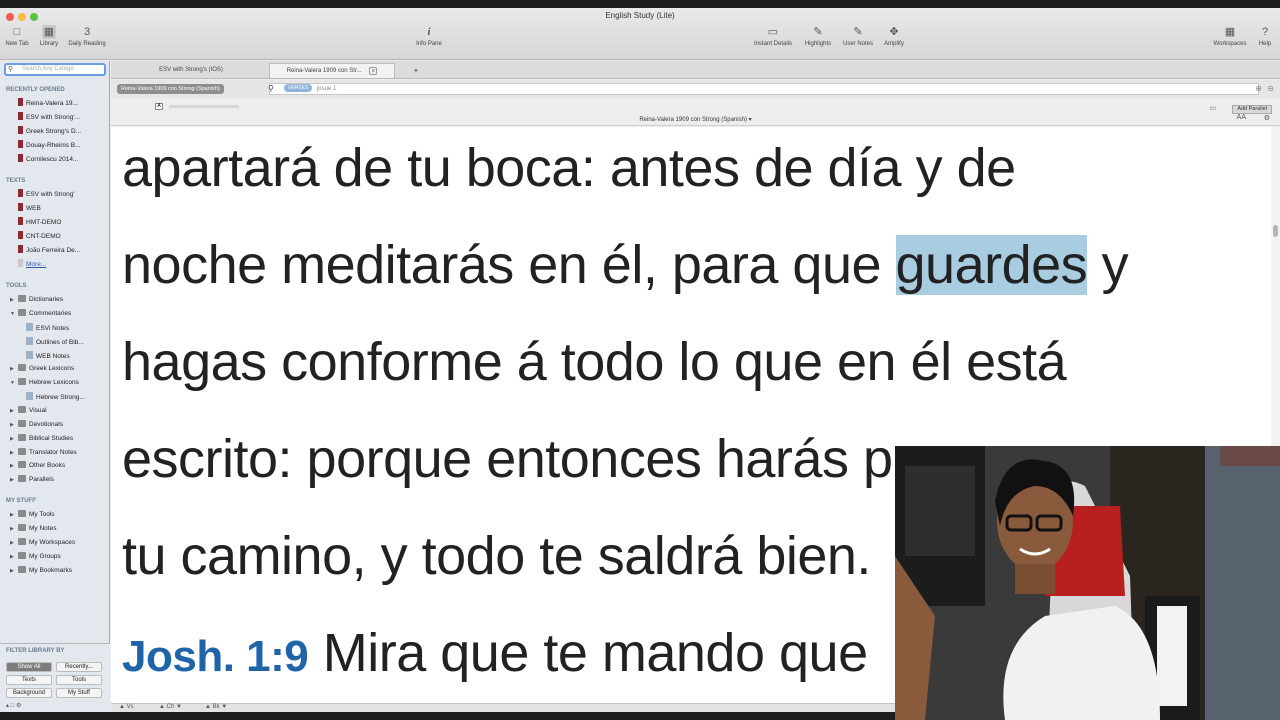 The height and width of the screenshot is (720, 1280). I want to click on filter-texts-button: Texts, so click(29, 680).